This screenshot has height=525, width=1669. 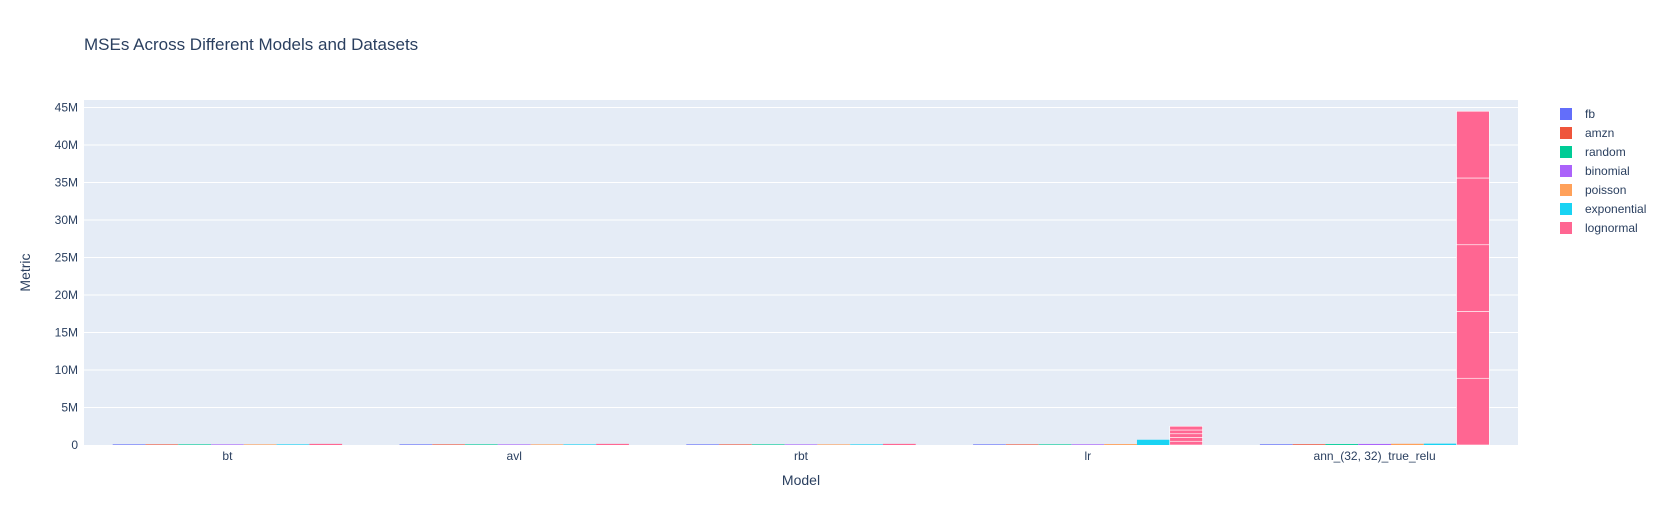 I want to click on legend-swatch-poisson, so click(x=1566, y=190).